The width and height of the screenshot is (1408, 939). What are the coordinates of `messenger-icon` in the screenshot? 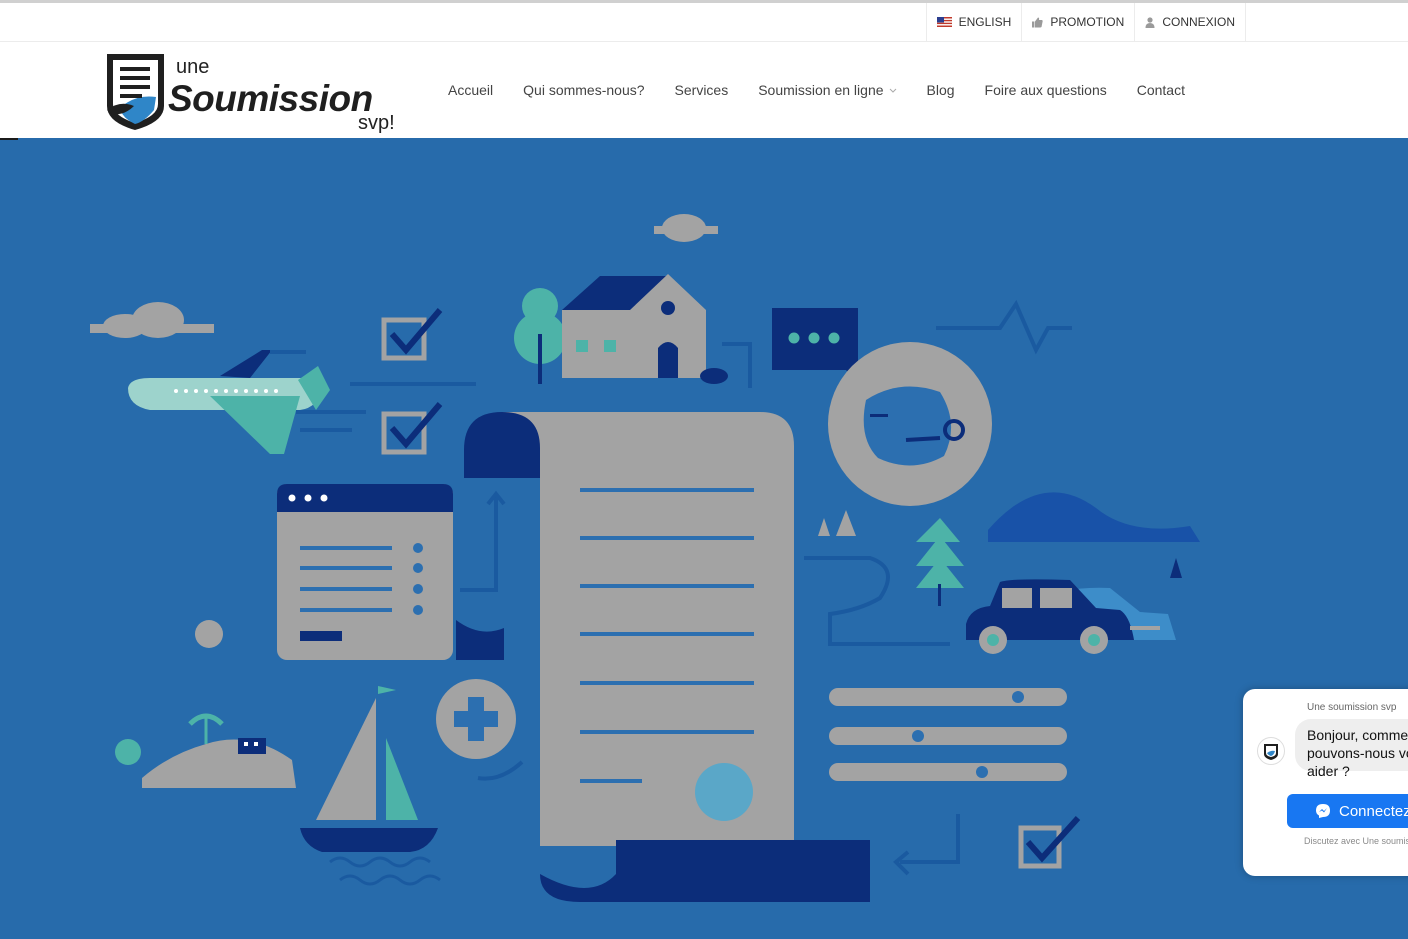 It's located at (1323, 811).